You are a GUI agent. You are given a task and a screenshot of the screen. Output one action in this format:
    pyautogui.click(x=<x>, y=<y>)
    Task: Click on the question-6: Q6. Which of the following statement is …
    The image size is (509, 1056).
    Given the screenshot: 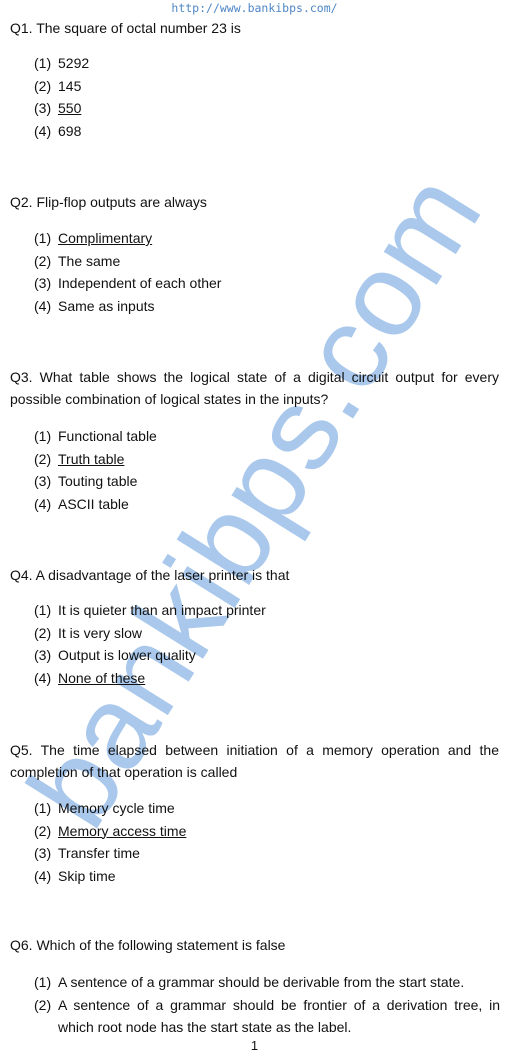 What is the action you would take?
    pyautogui.click(x=148, y=945)
    